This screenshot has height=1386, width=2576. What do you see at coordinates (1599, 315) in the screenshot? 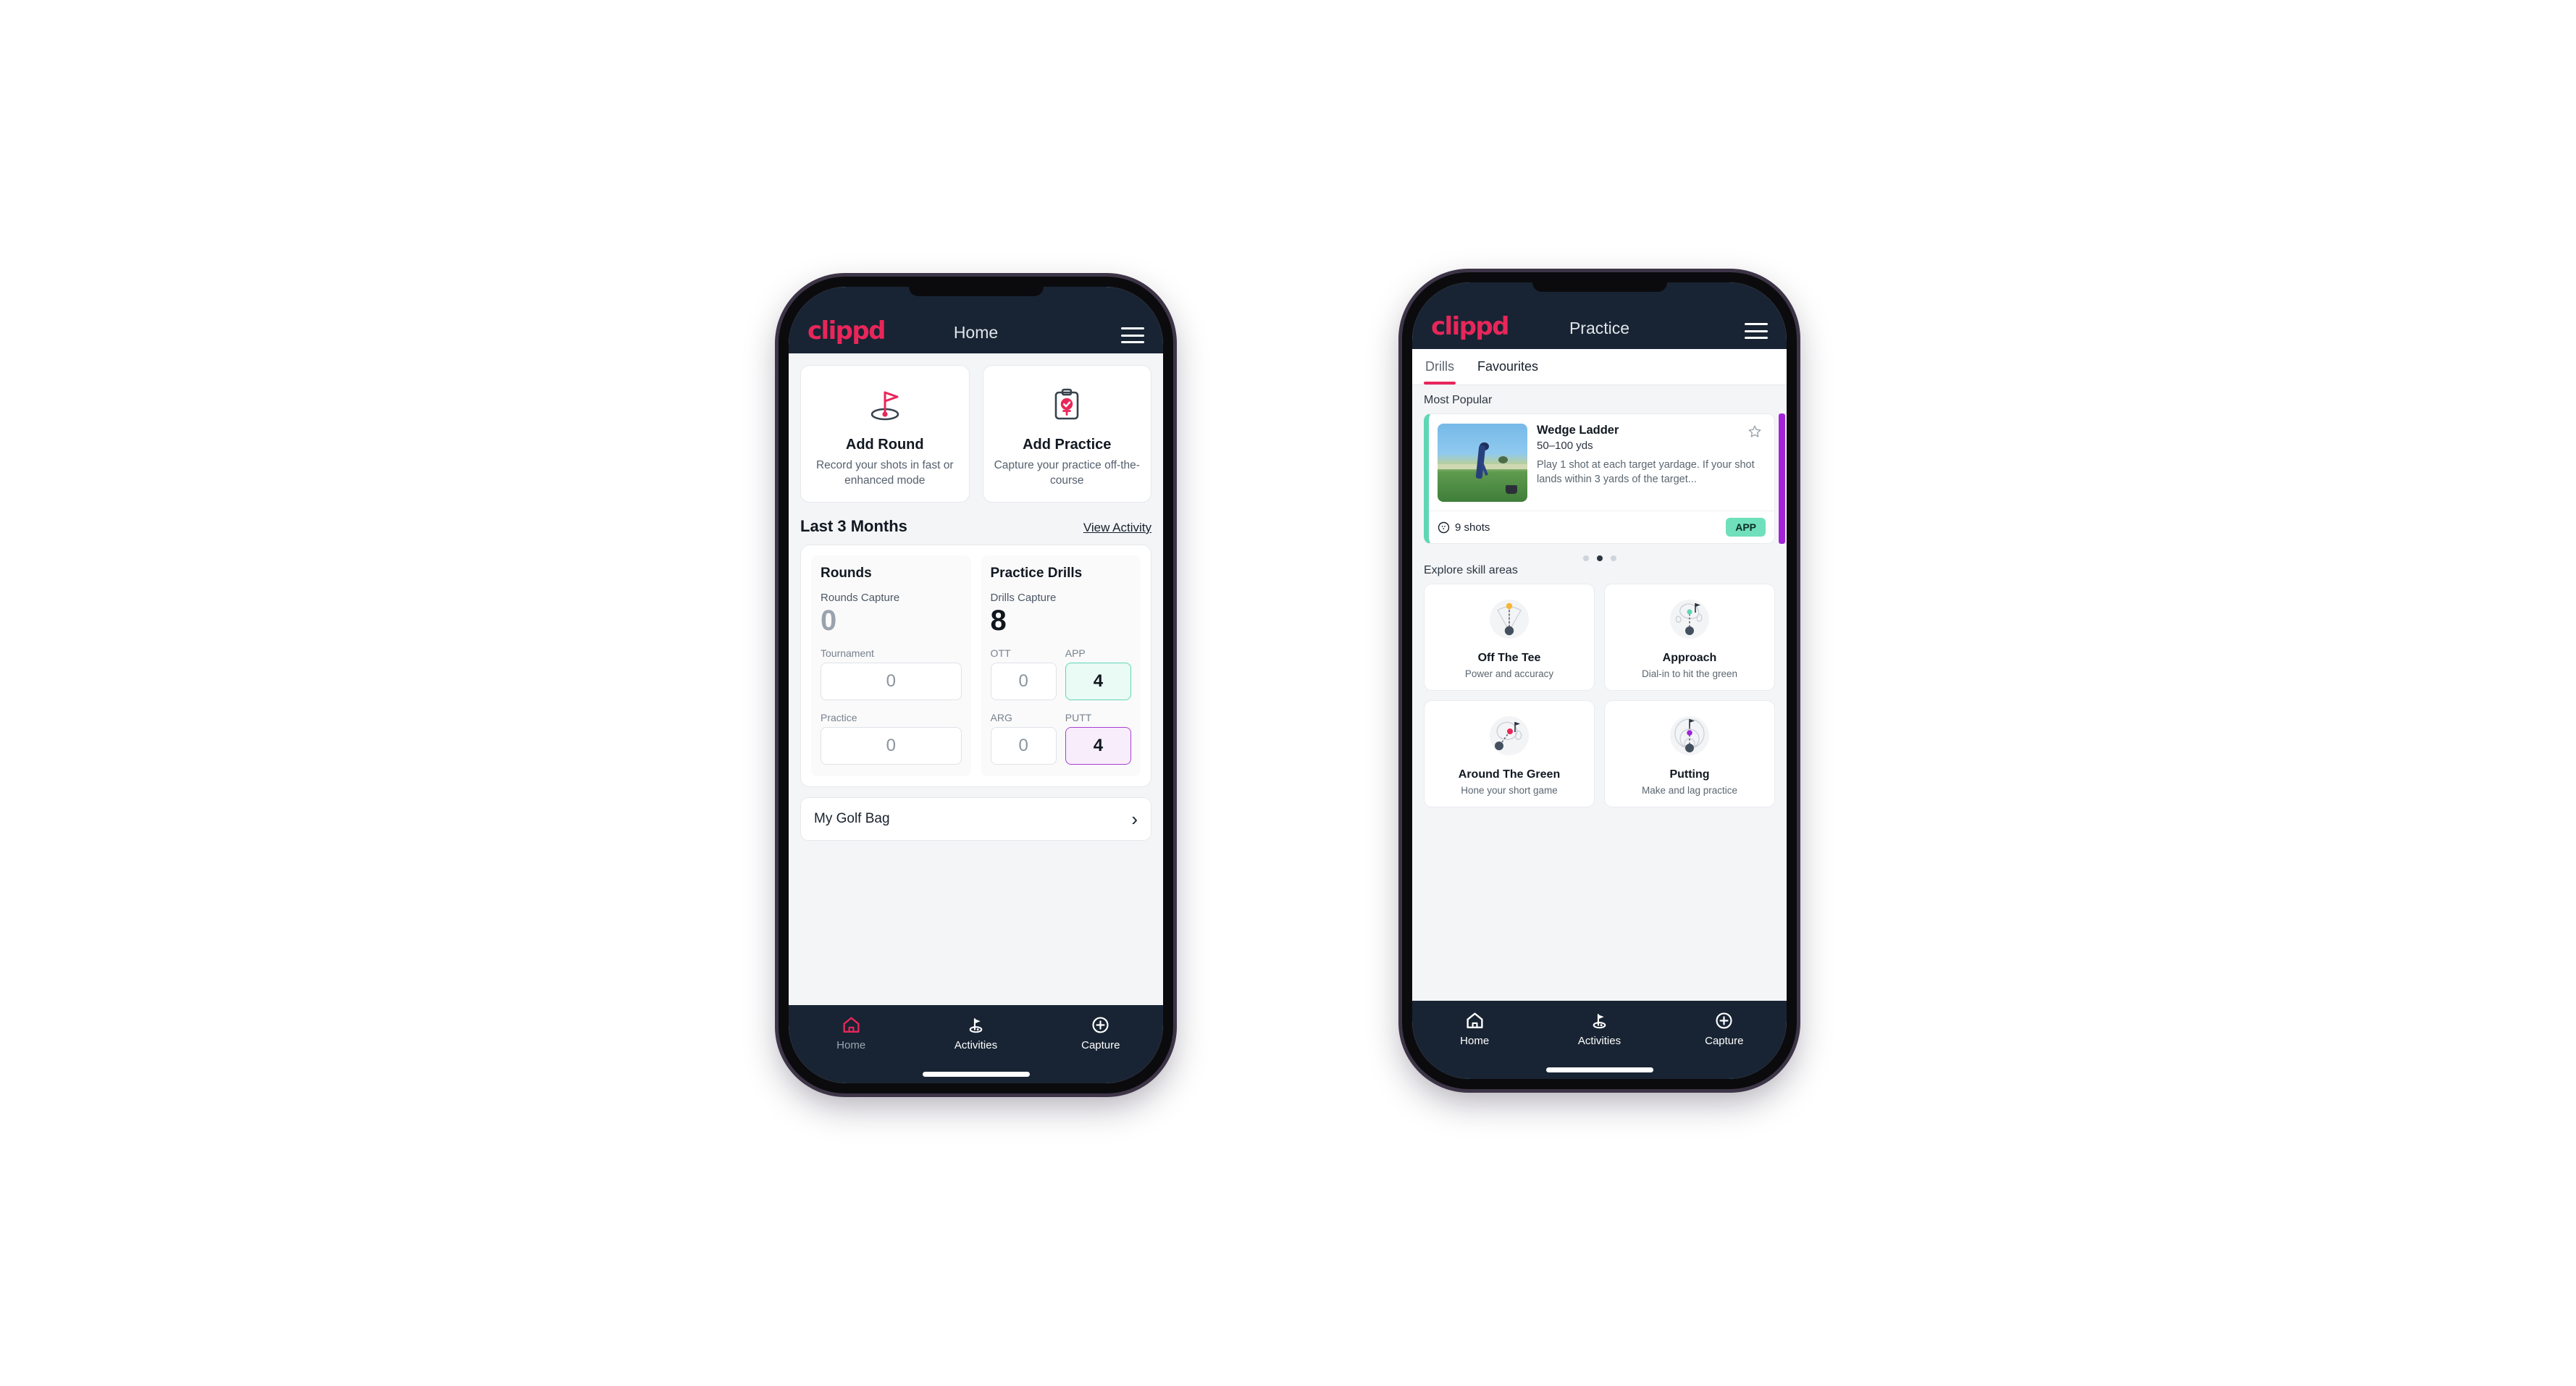
I see `practice-app-bar: clippd Practice` at bounding box center [1599, 315].